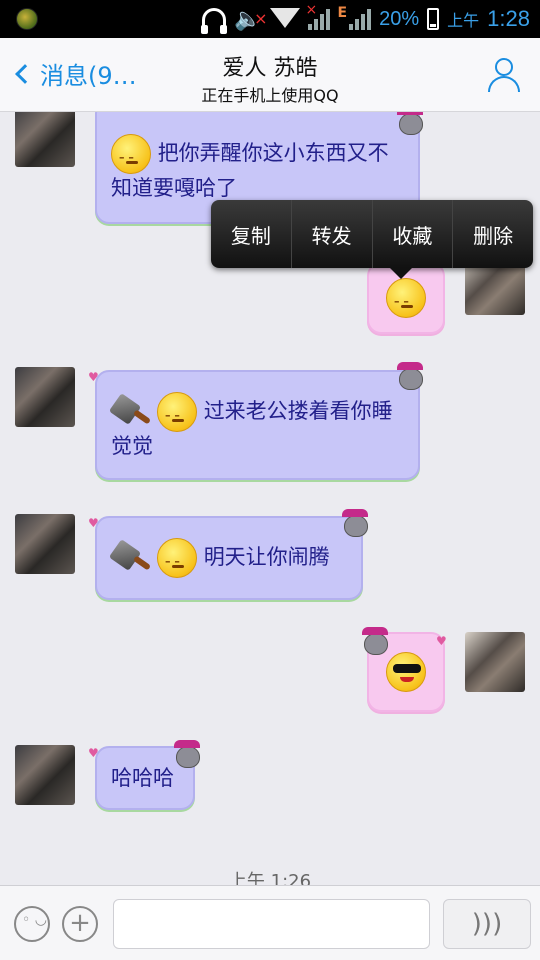 Image resolution: width=540 pixels, height=960 pixels. What do you see at coordinates (504, 74) in the screenshot?
I see `profile-icon` at bounding box center [504, 74].